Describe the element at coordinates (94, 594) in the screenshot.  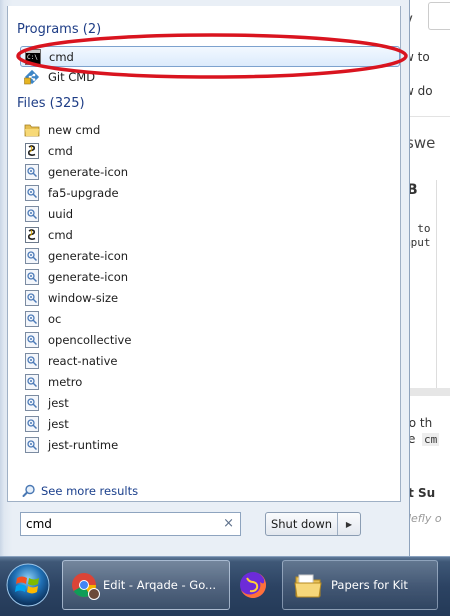
I see `profile-avatar-icon` at that location.